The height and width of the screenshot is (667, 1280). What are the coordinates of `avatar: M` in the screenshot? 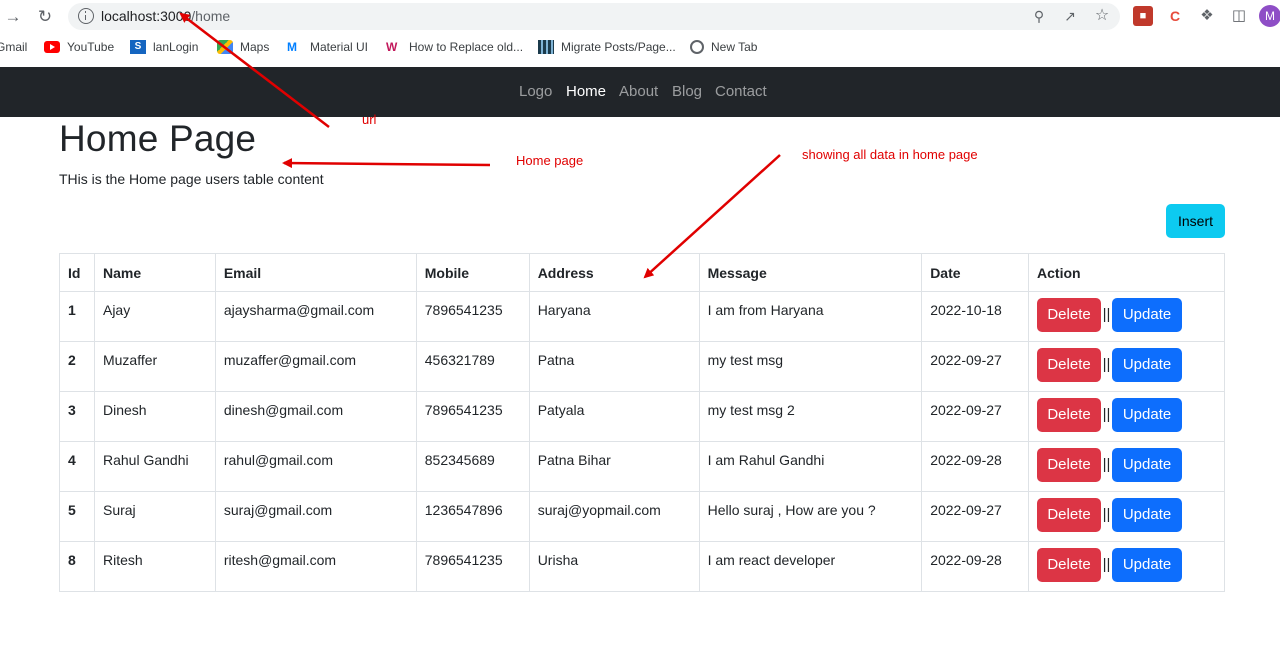 It's located at (1269, 16).